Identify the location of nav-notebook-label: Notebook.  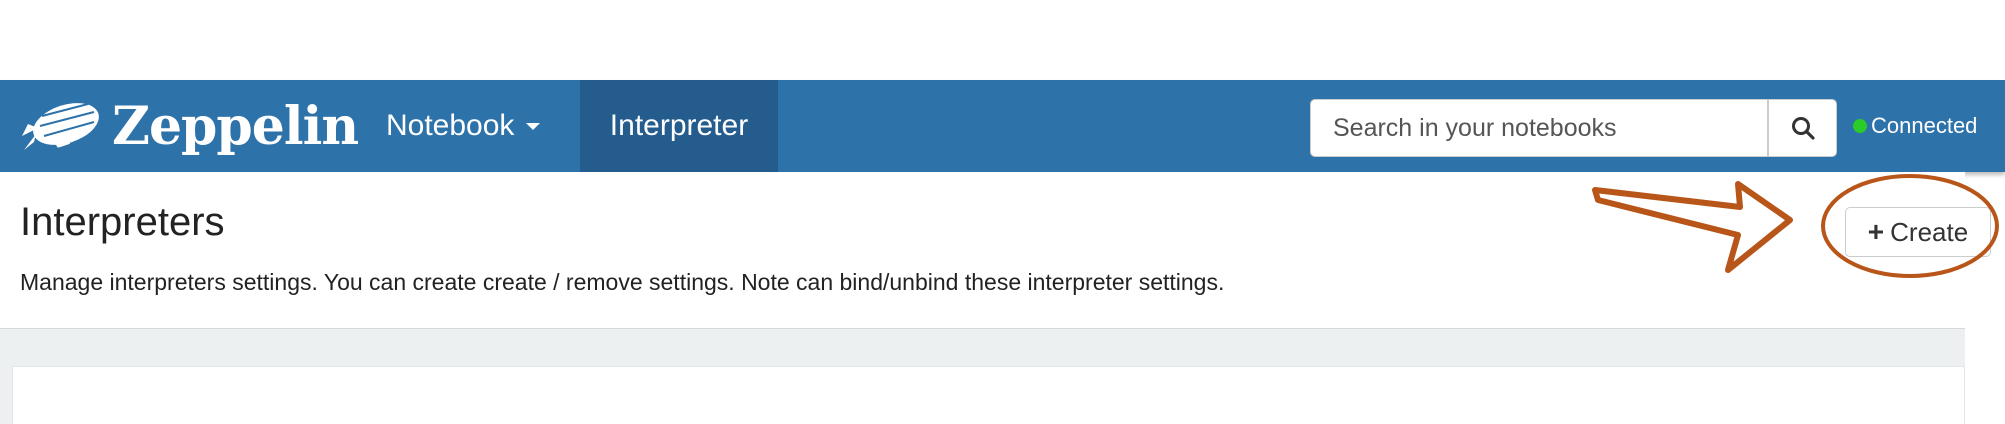
(450, 125).